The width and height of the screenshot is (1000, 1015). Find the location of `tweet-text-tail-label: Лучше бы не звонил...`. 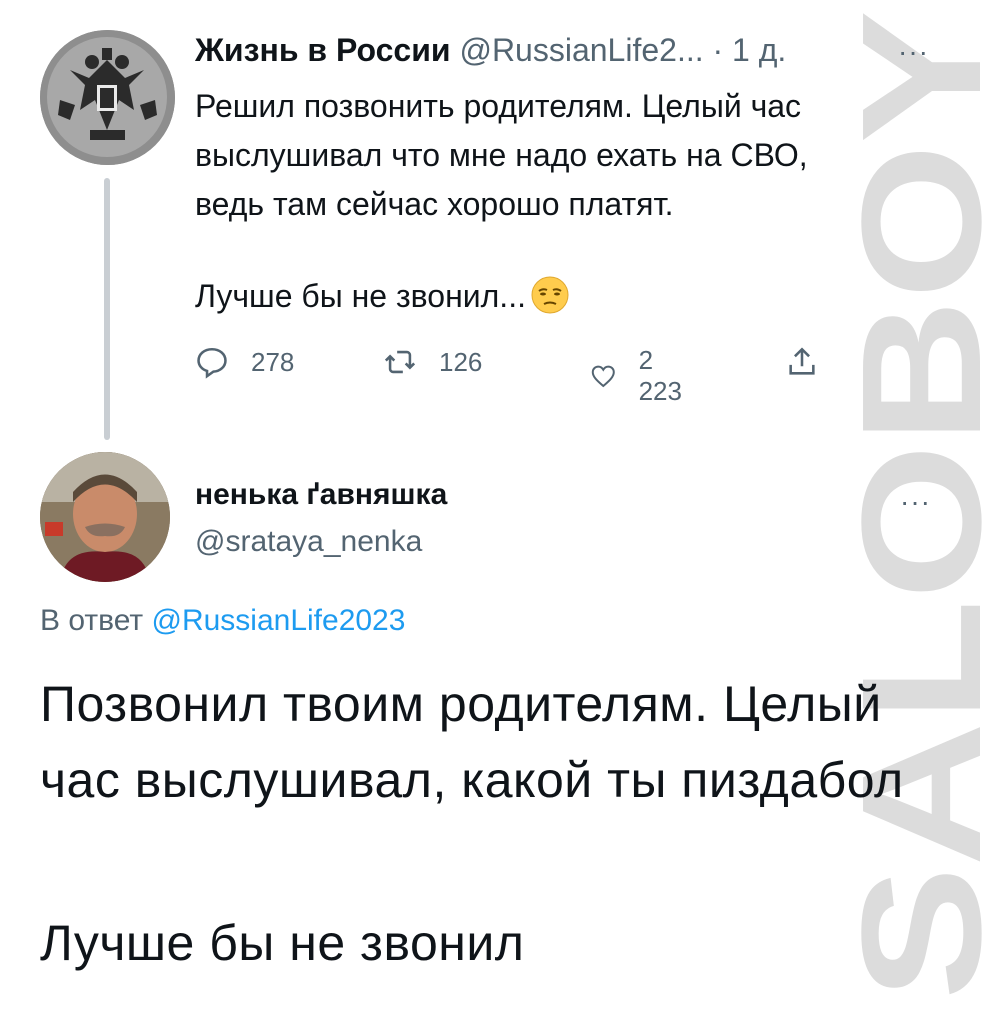

tweet-text-tail-label: Лучше бы не звонил... is located at coordinates (360, 296).